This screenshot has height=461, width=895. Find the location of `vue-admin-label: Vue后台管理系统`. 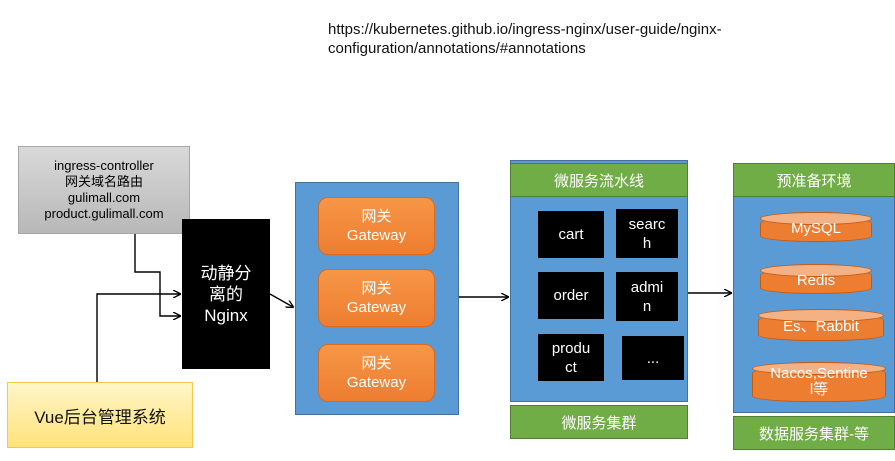

vue-admin-label: Vue后台管理系统 is located at coordinates (100, 417).